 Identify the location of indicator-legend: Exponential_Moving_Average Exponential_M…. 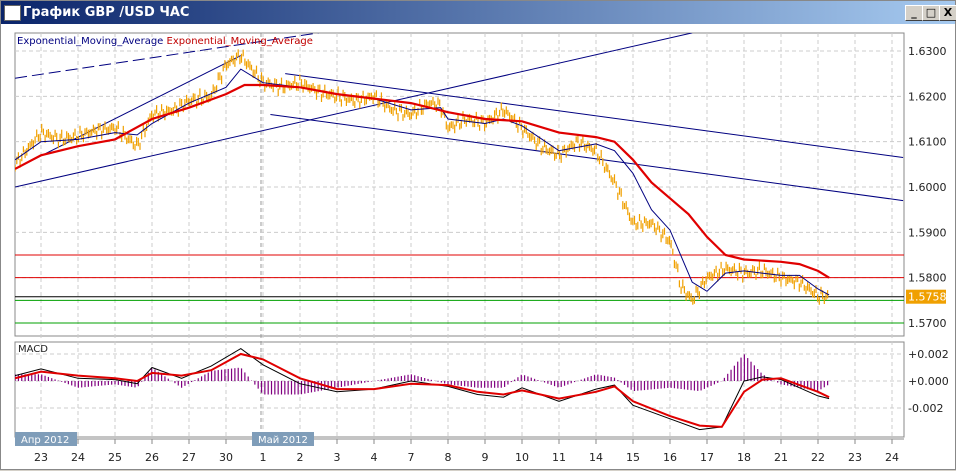
(165, 41).